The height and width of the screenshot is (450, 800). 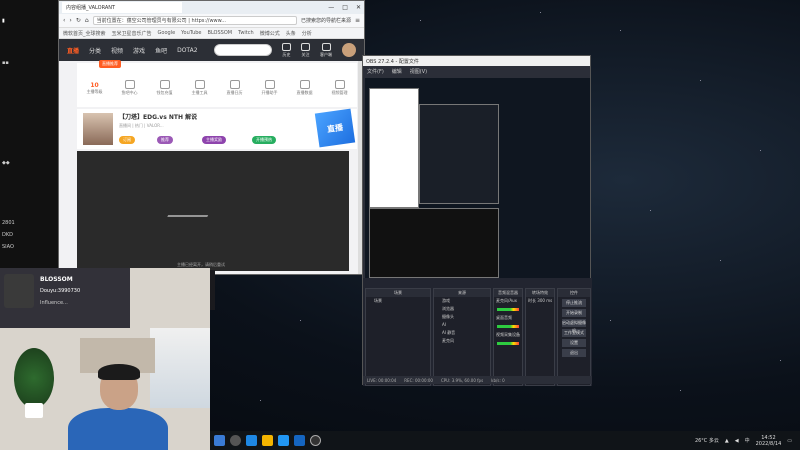 What do you see at coordinates (219, 440) in the screenshot?
I see `start-icon` at bounding box center [219, 440].